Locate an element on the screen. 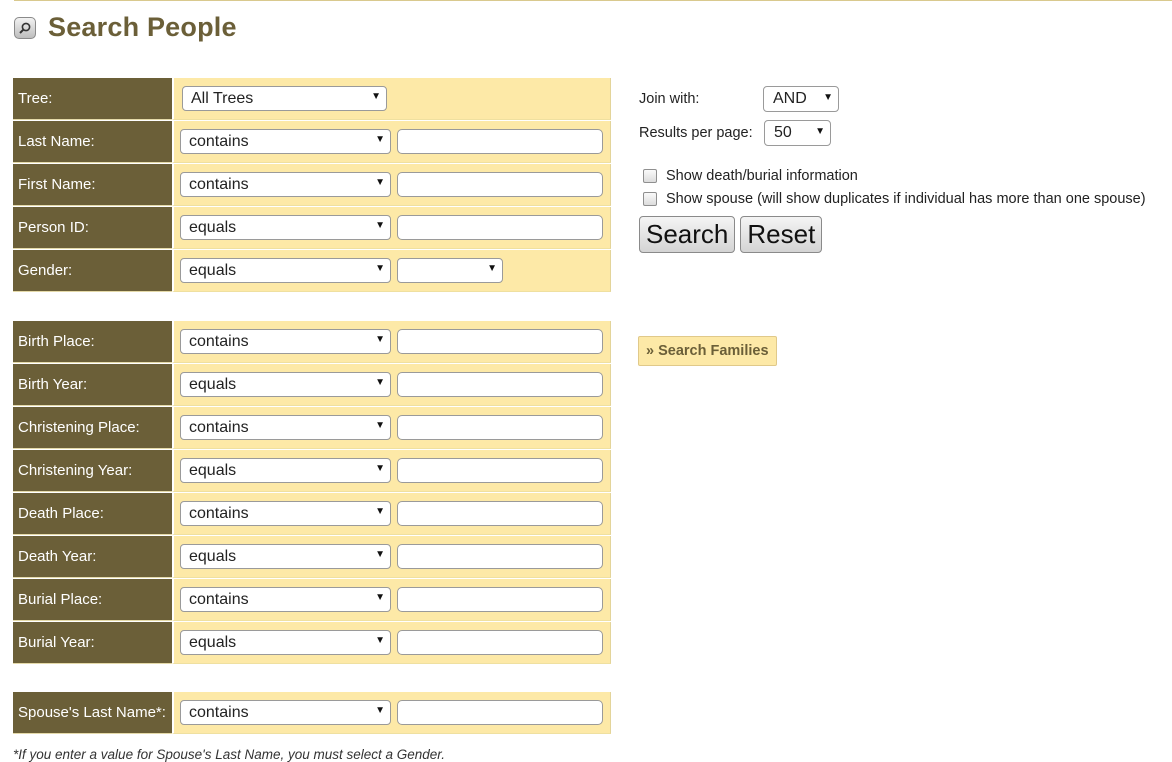  burial-place-input is located at coordinates (500, 599).